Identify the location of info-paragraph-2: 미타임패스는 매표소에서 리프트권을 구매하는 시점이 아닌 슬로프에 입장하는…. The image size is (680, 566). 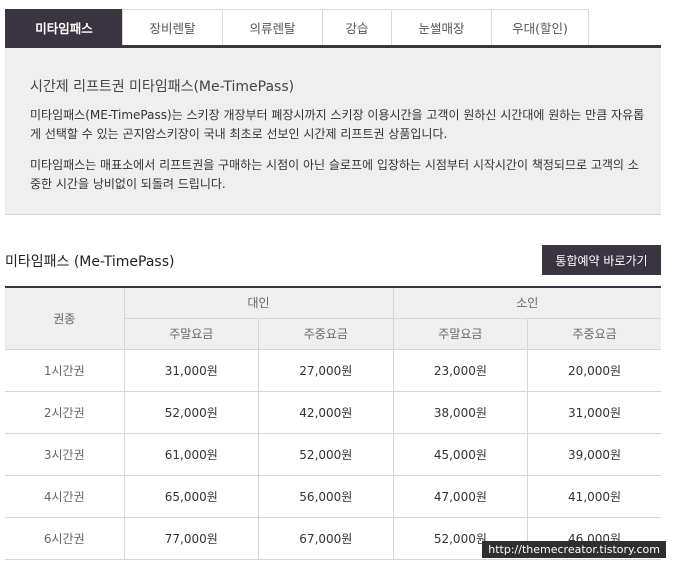
(334, 174).